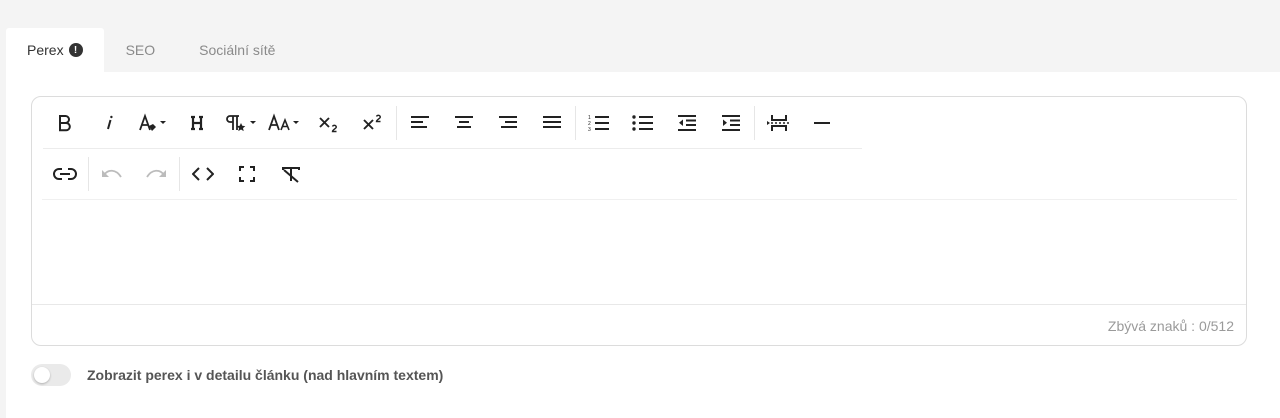 This screenshot has height=418, width=1280. What do you see at coordinates (639, 199) in the screenshot?
I see `content-area-top` at bounding box center [639, 199].